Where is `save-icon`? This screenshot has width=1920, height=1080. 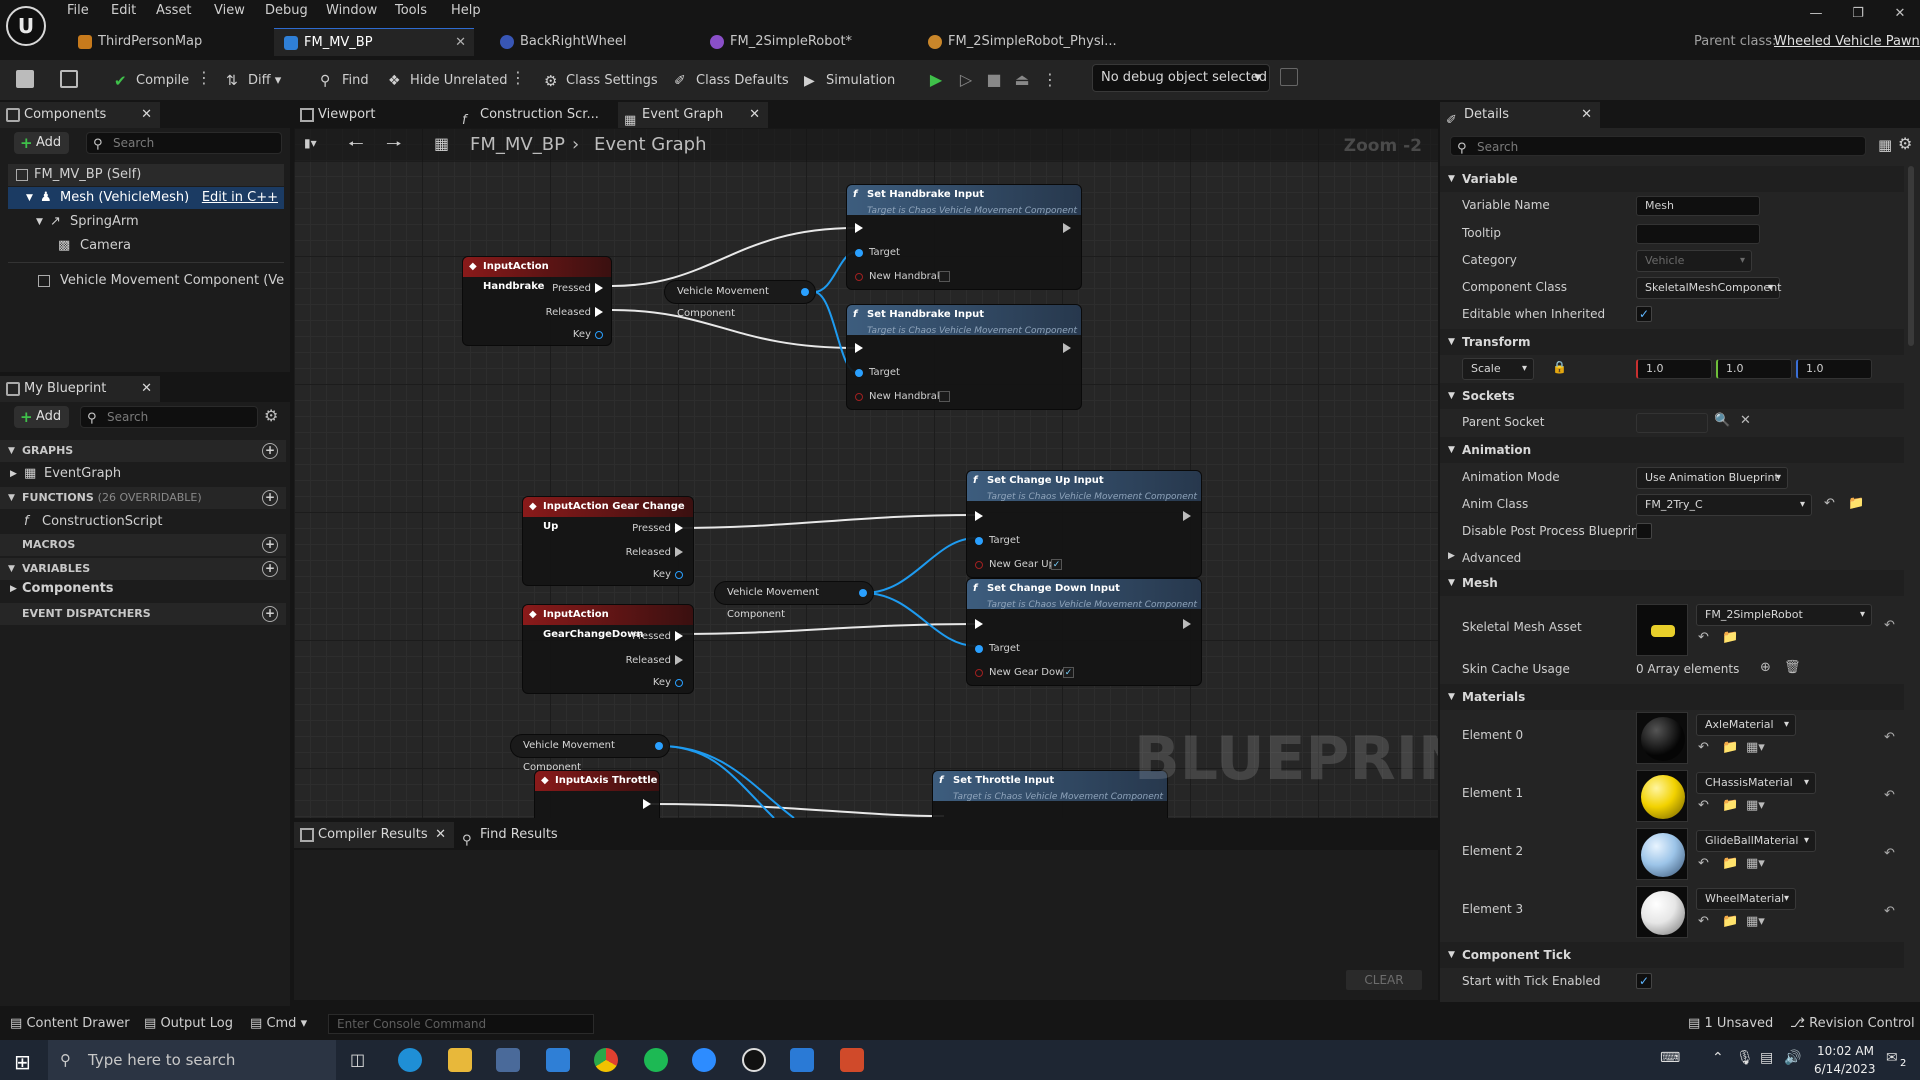
save-icon is located at coordinates (25, 79).